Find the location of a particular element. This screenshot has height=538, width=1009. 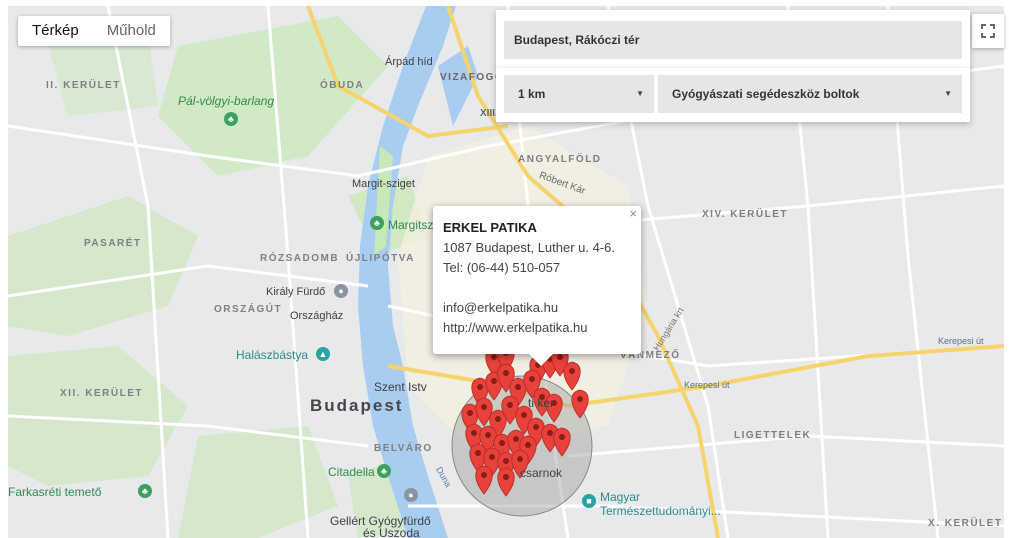

label-belvaros: BELVÁRO is located at coordinates (403, 448).